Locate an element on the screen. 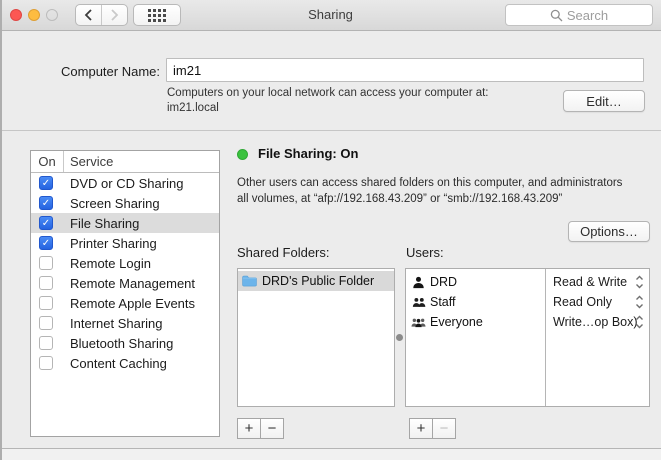  service-row: ✓ Screen Sharing is located at coordinates (125, 203).